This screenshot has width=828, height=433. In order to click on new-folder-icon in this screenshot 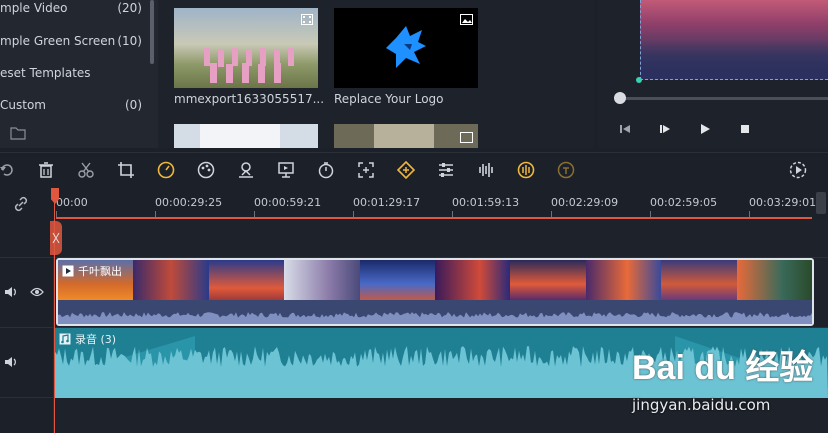, I will do `click(18, 133)`.